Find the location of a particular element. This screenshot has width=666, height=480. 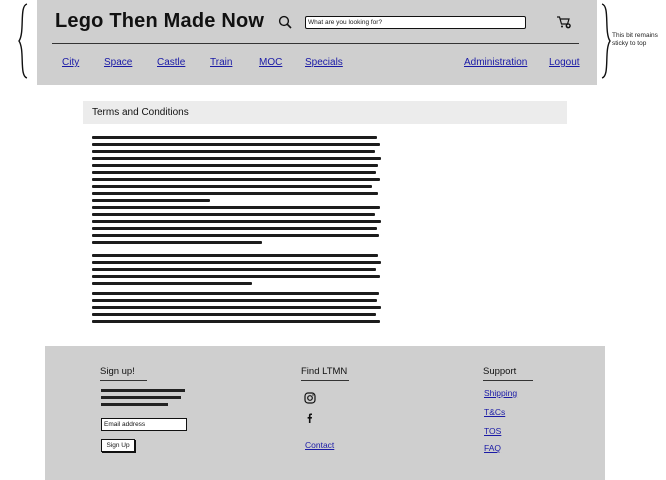

nav-moc: MOC is located at coordinates (270, 62).